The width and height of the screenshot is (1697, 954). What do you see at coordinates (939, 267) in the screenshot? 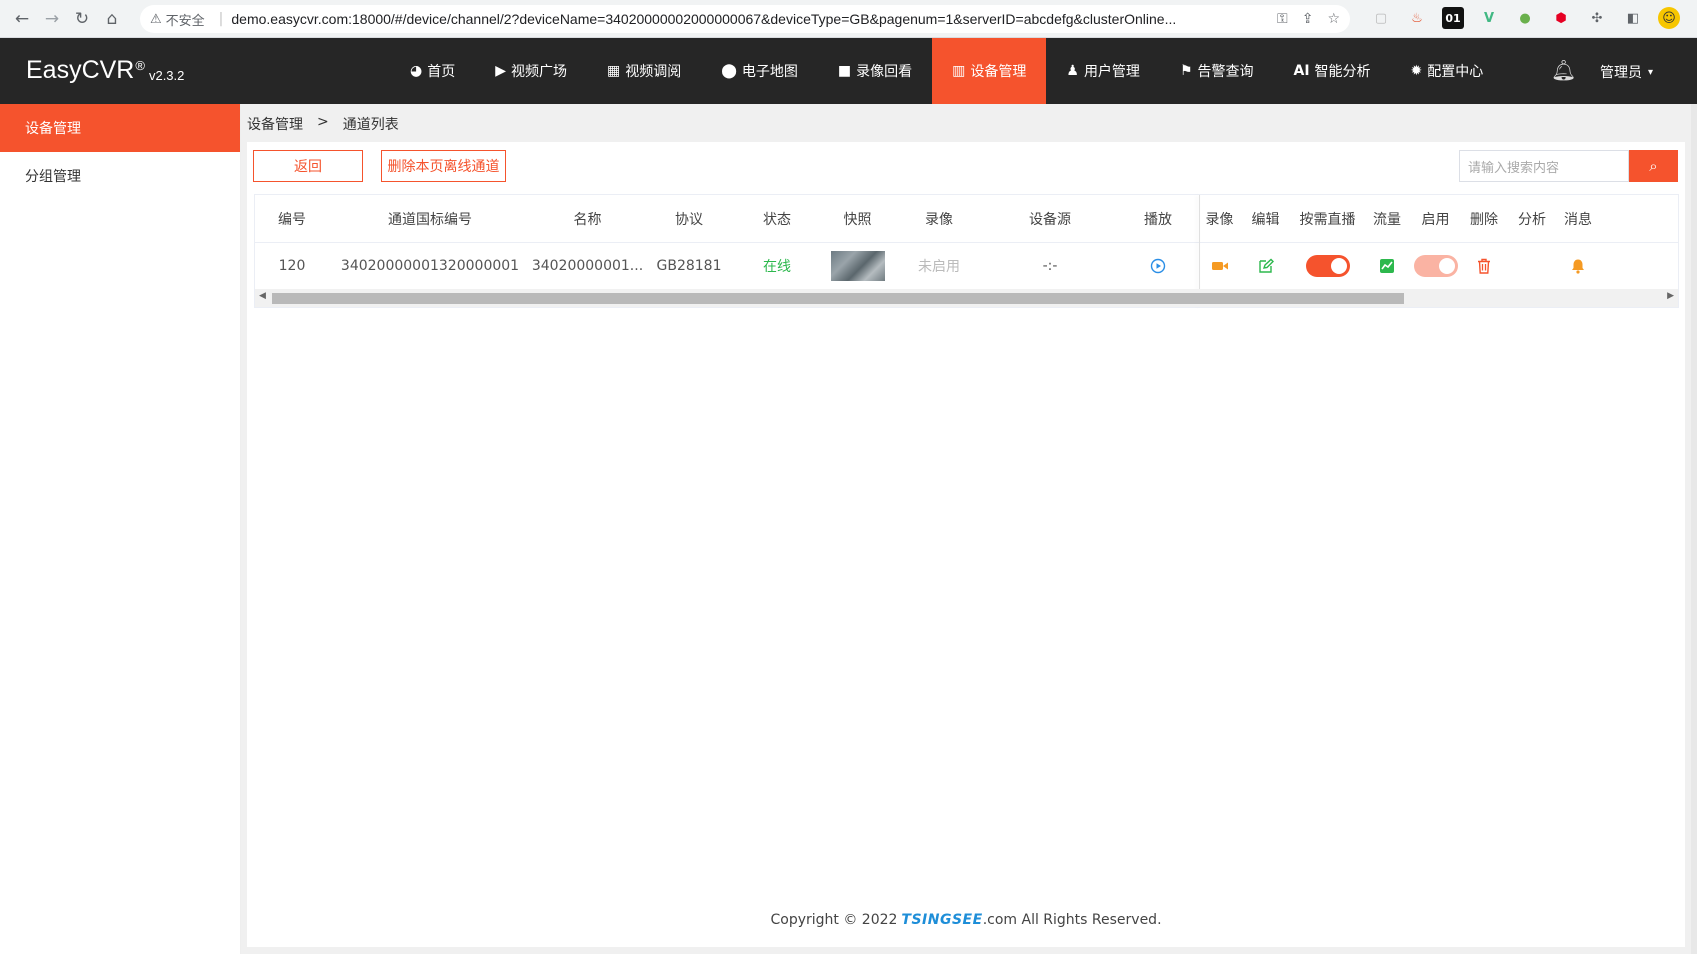
I see `cell-record: 未启用` at bounding box center [939, 267].